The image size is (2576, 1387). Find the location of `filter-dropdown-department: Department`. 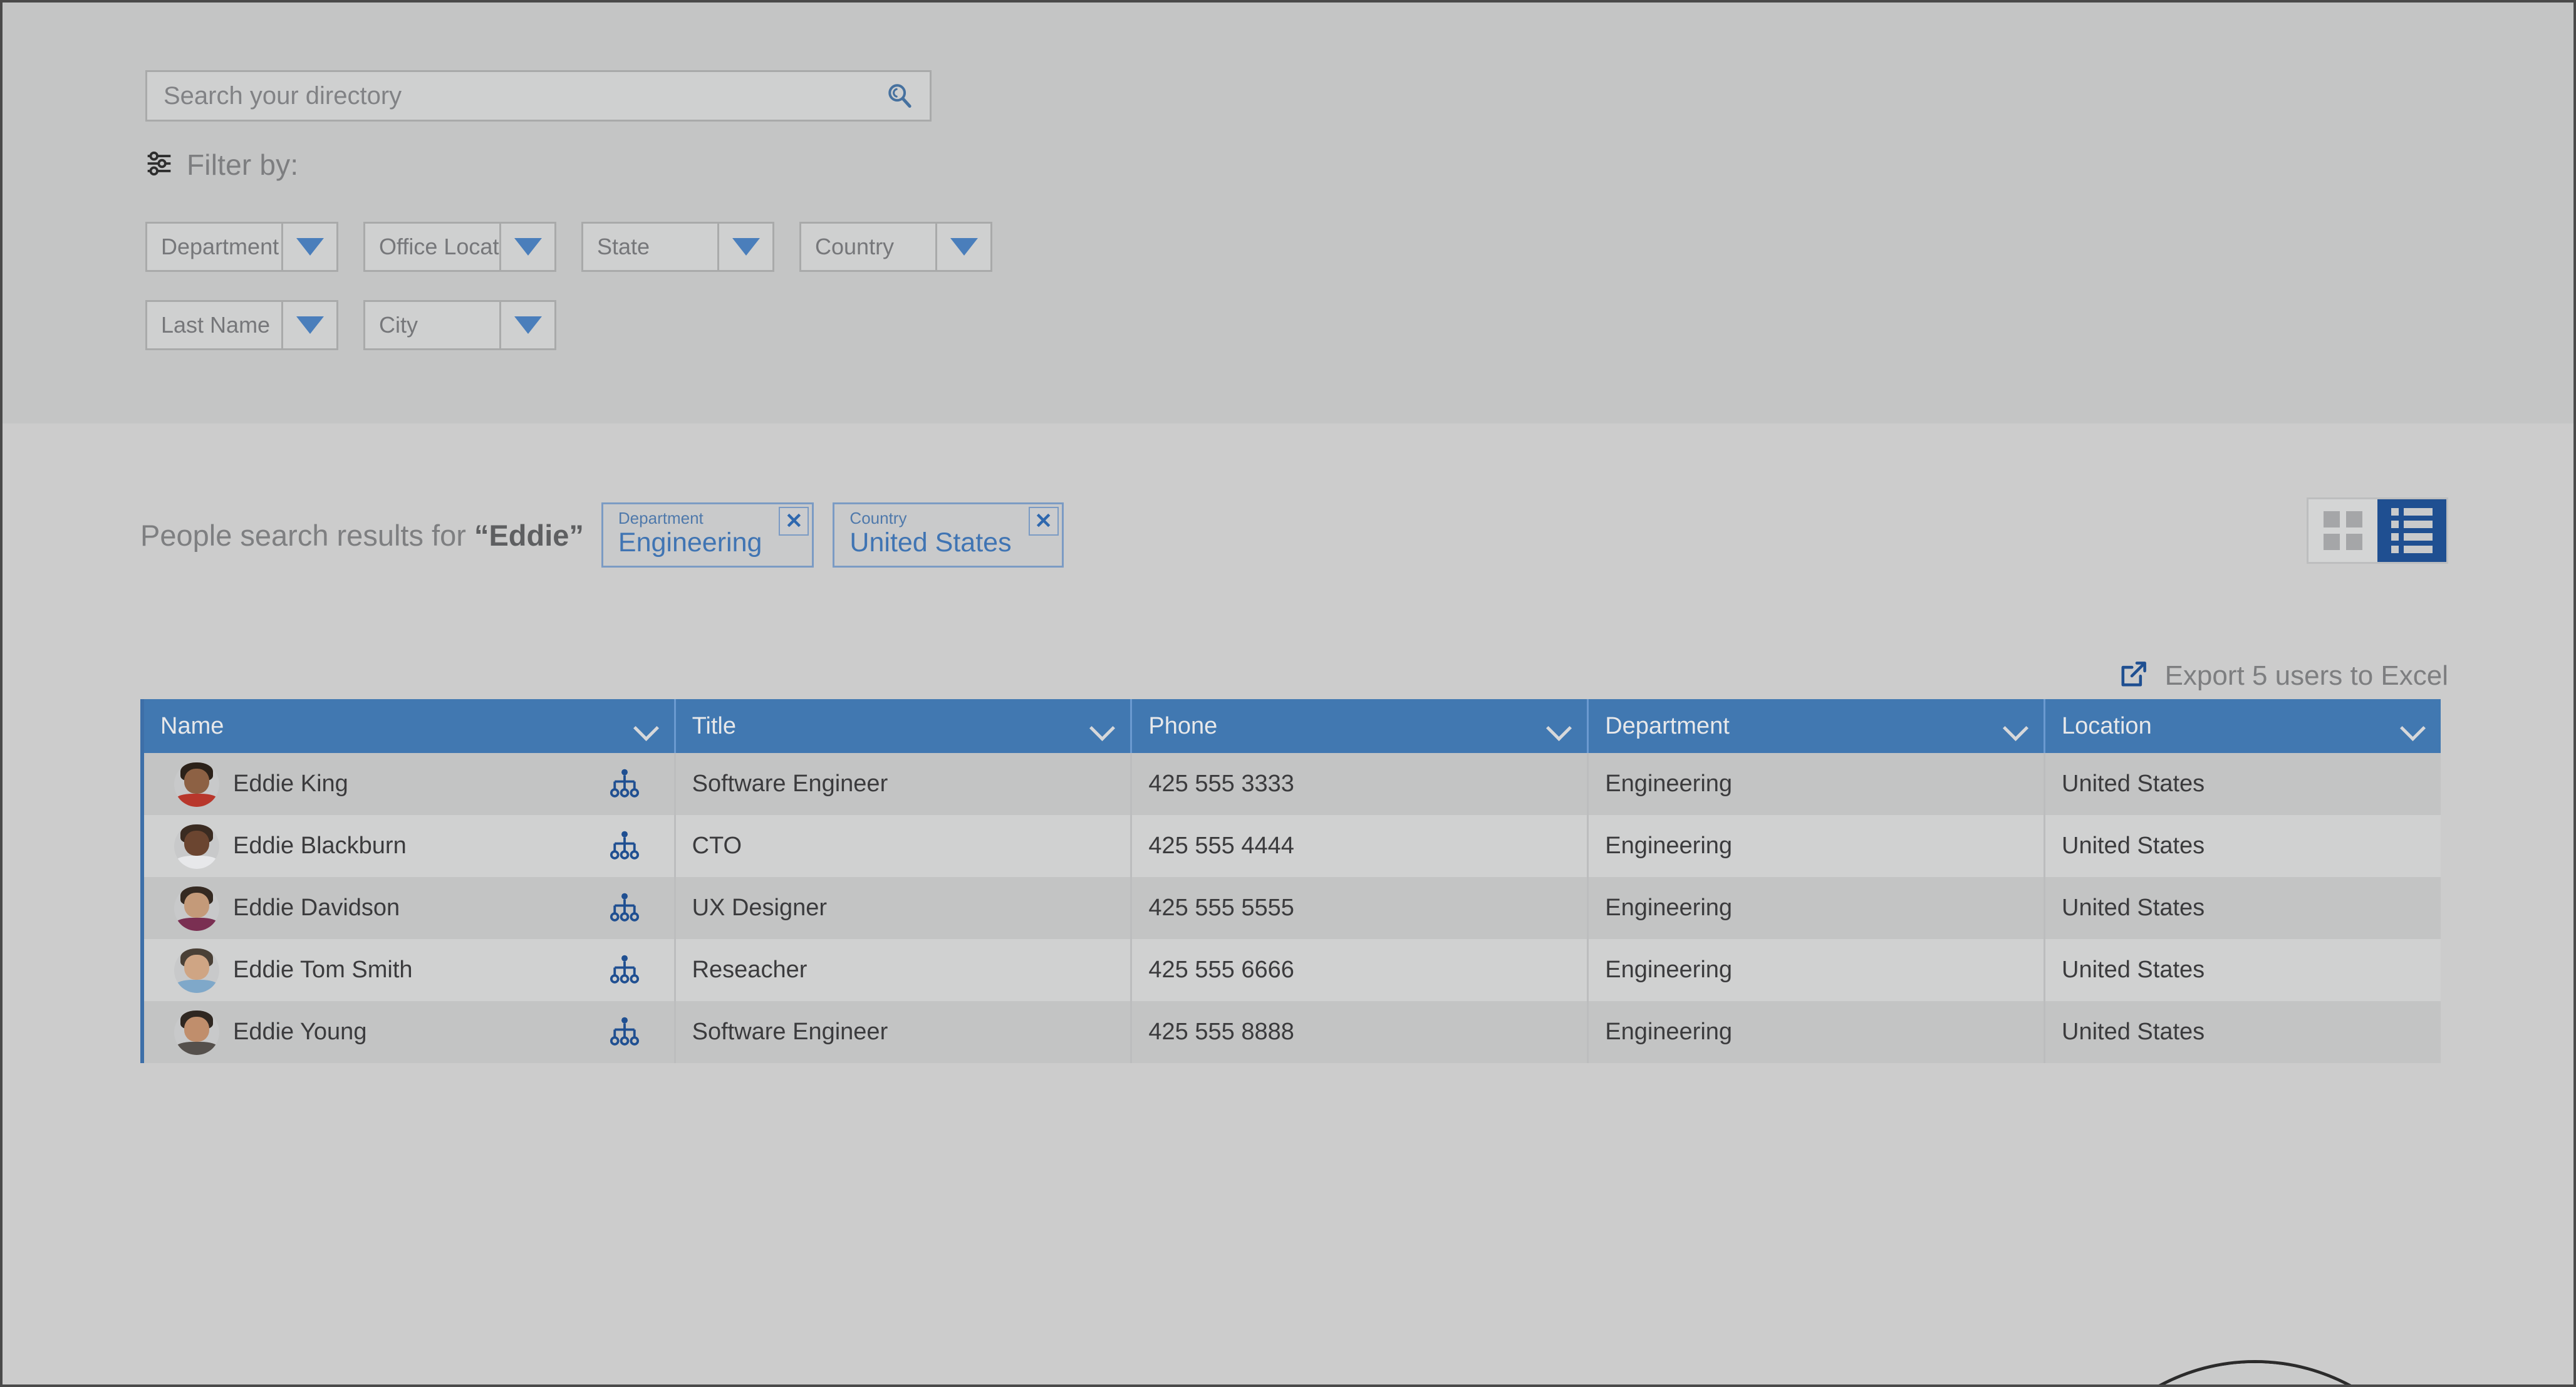

filter-dropdown-department: Department is located at coordinates (241, 247).